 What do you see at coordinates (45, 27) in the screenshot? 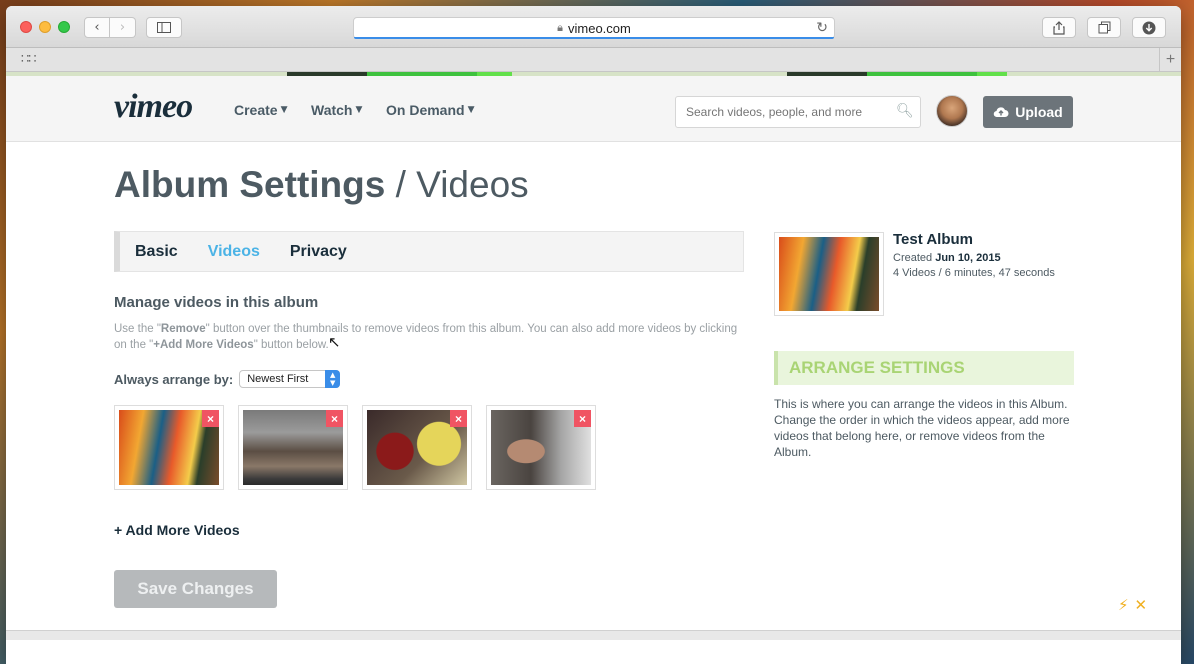
I see `window-minimize-button` at bounding box center [45, 27].